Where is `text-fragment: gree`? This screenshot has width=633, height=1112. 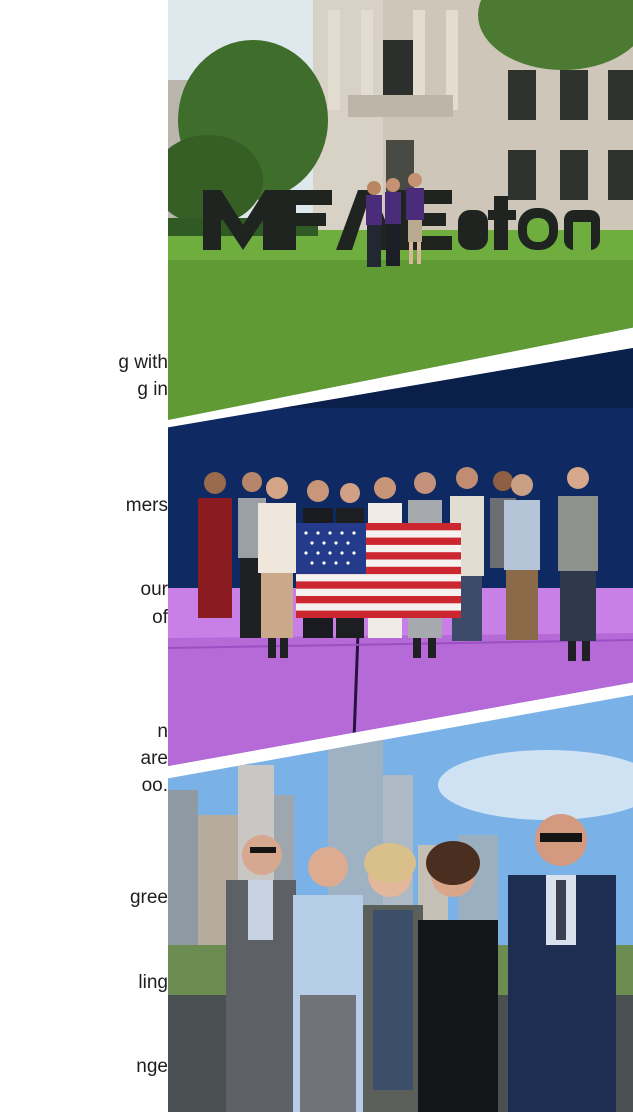
text-fragment: gree is located at coordinates (148, 897).